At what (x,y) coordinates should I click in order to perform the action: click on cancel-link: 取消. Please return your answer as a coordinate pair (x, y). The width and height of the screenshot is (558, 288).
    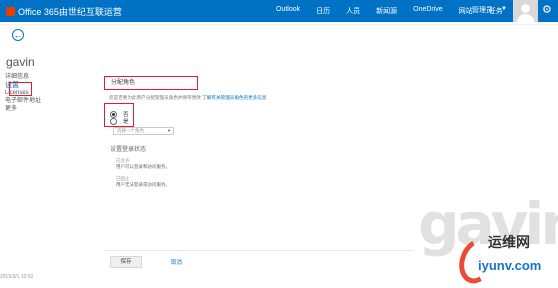
    Looking at the image, I should click on (176, 262).